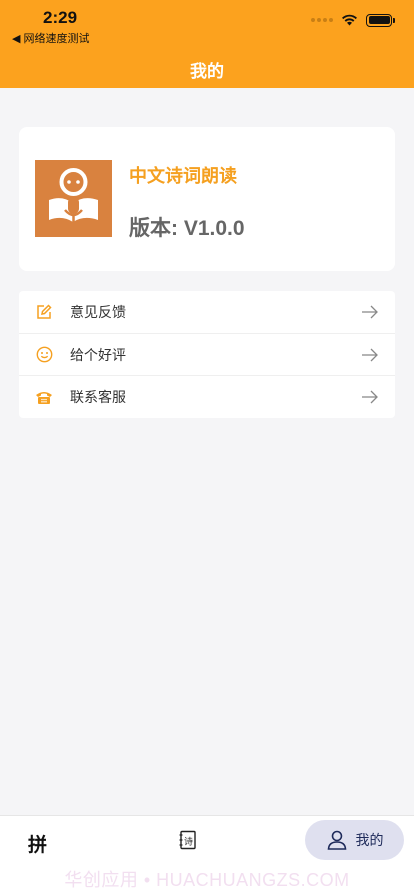  What do you see at coordinates (354, 840) in the screenshot?
I see `tab-mine: 我的` at bounding box center [354, 840].